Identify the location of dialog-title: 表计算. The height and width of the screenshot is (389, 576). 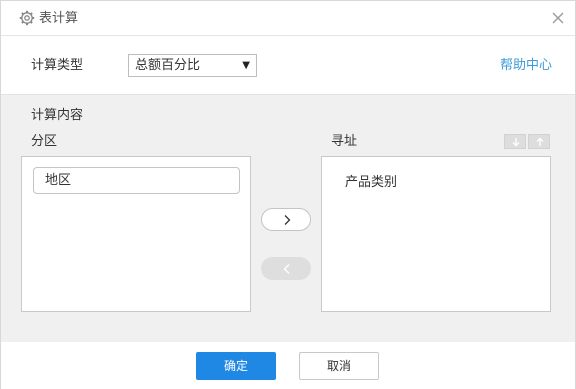
(59, 18).